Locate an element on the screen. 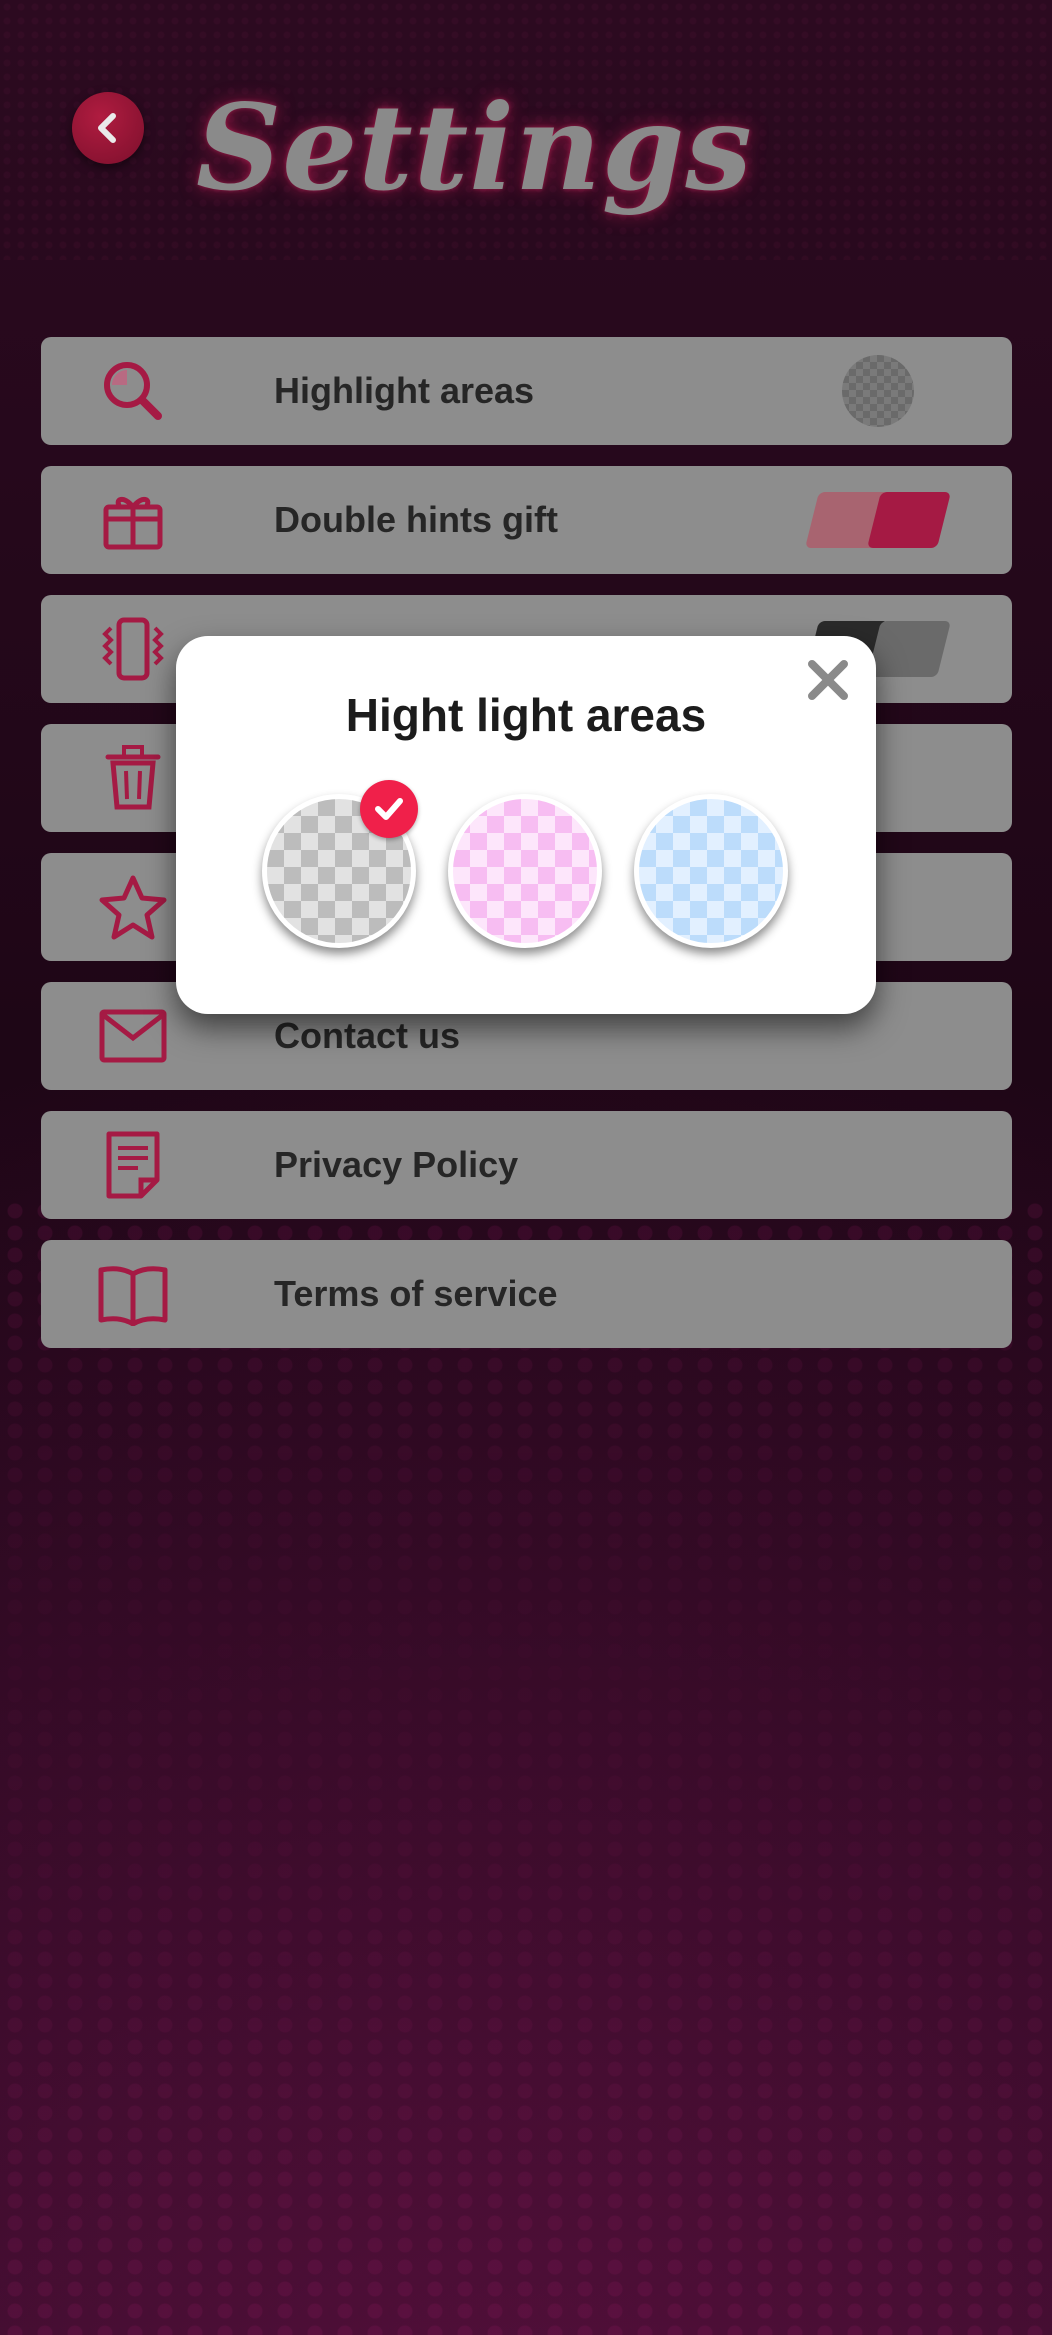  setting-label: Contact us is located at coordinates (367, 1035).